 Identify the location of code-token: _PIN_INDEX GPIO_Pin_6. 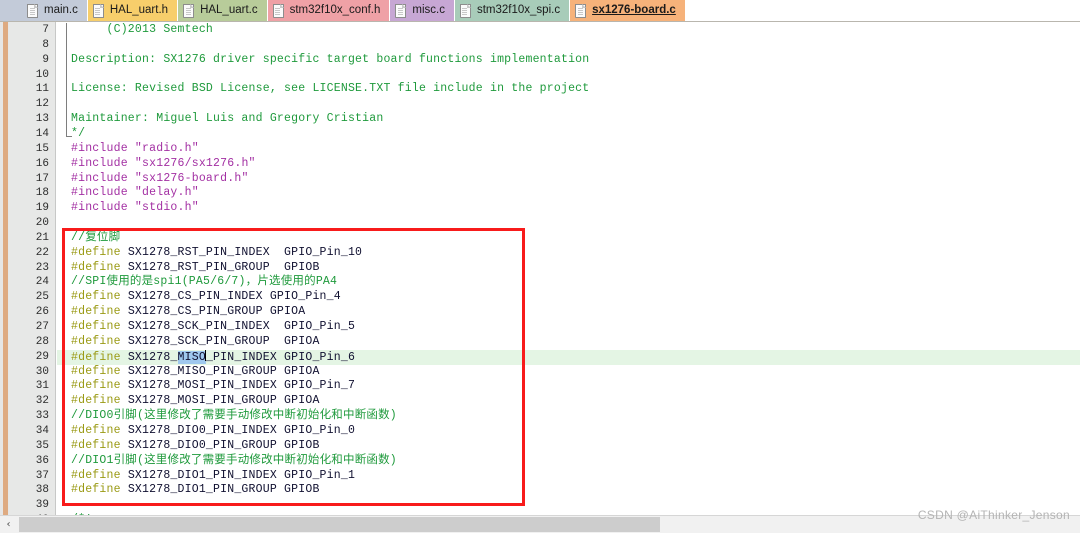
(280, 357).